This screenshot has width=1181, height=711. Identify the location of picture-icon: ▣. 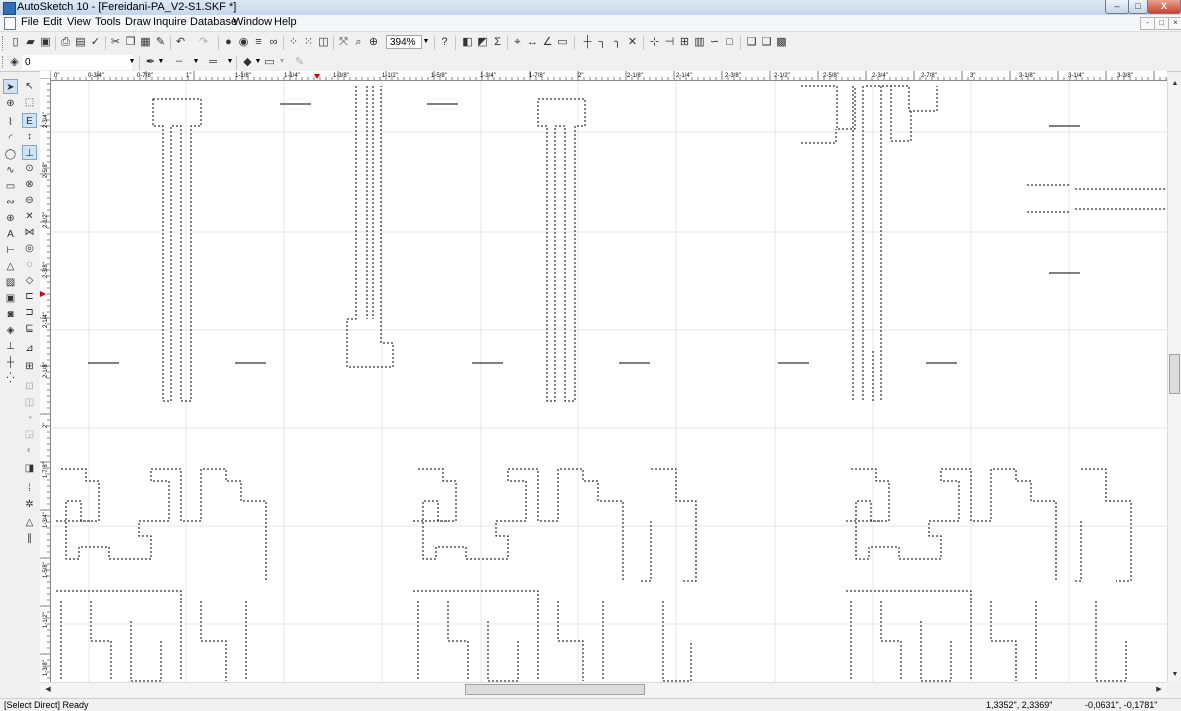
(10, 298).